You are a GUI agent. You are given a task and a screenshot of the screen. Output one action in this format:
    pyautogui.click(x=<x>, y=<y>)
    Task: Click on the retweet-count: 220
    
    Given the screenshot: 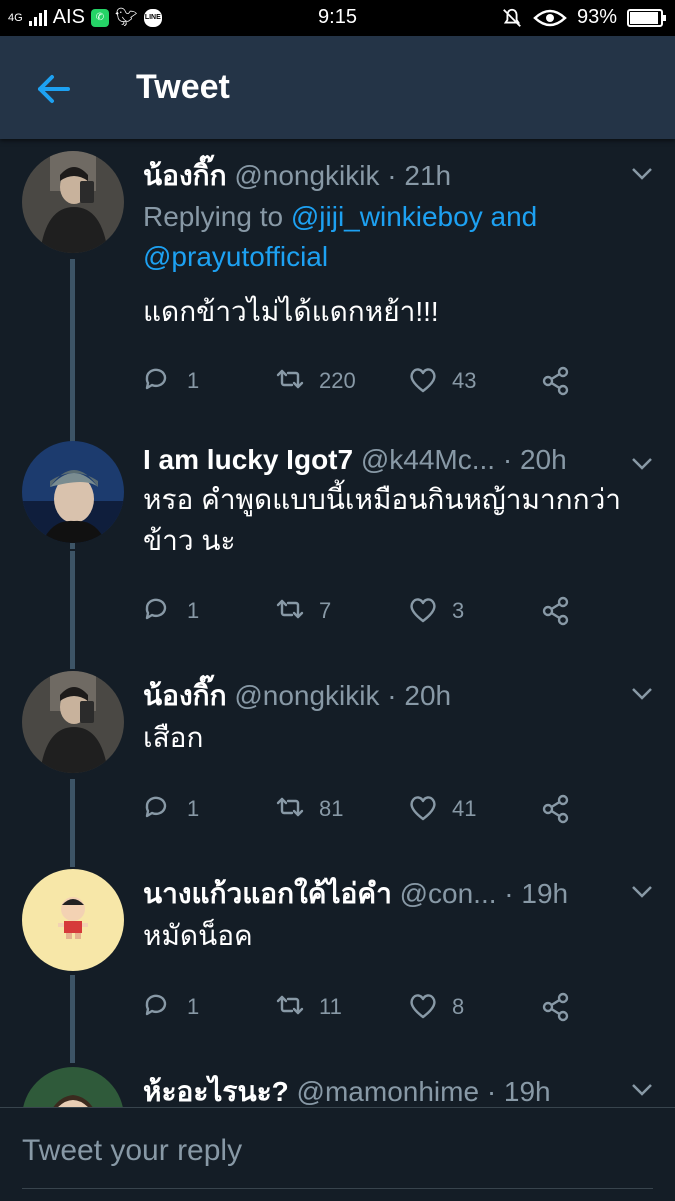 What is the action you would take?
    pyautogui.click(x=337, y=380)
    